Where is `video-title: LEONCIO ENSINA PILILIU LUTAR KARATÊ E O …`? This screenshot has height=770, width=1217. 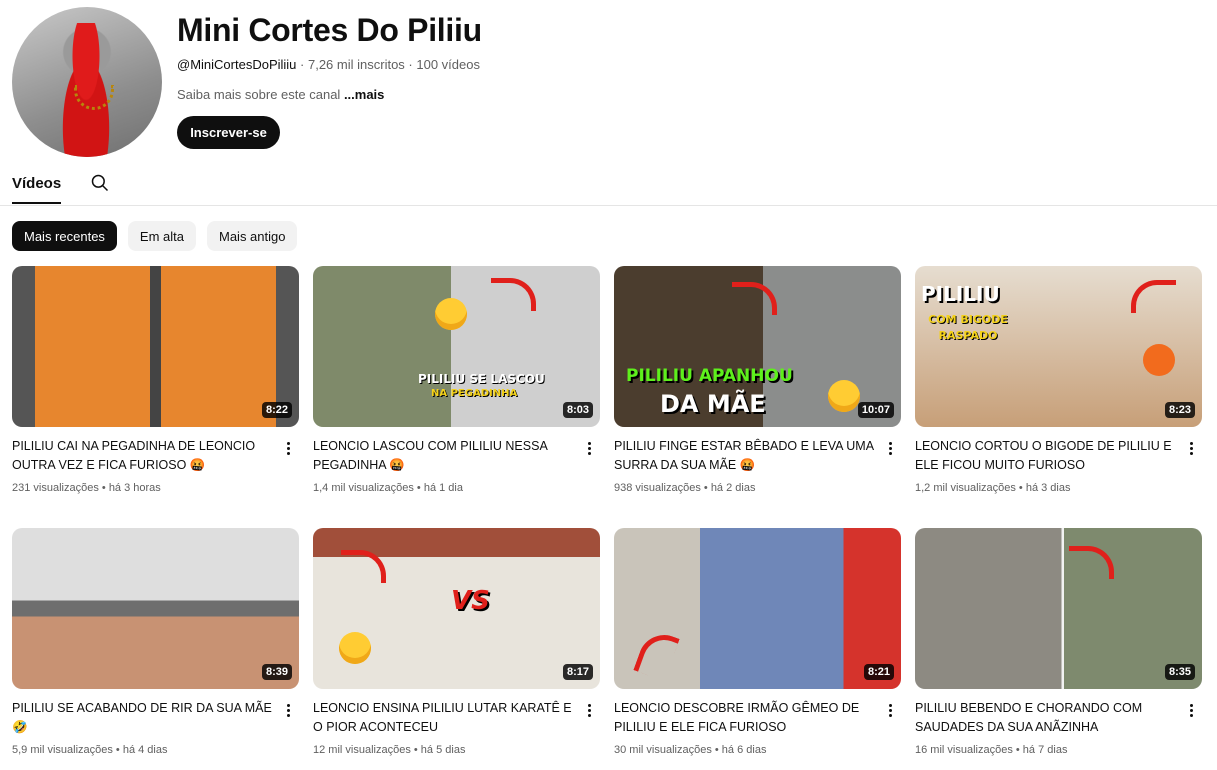 video-title: LEONCIO ENSINA PILILIU LUTAR KARATÊ E O … is located at coordinates (444, 718).